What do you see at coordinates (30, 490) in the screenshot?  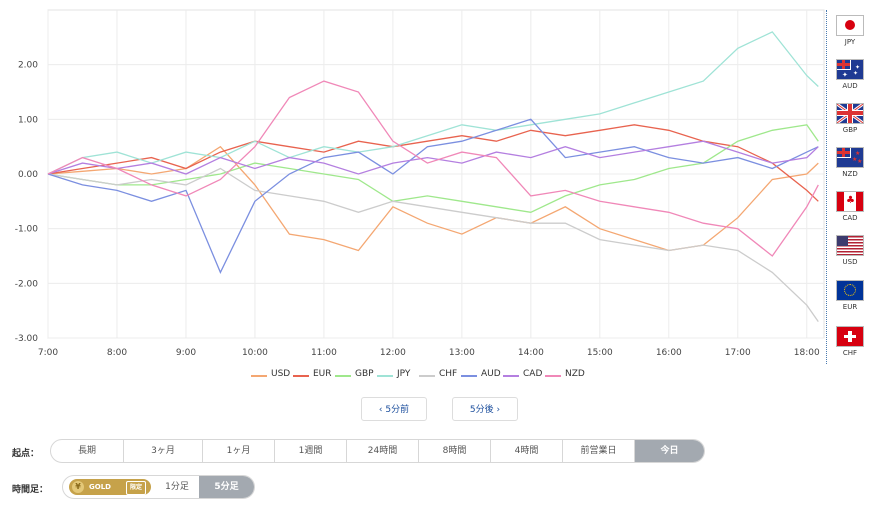 I see `timeframe-label: 時間足：` at bounding box center [30, 490].